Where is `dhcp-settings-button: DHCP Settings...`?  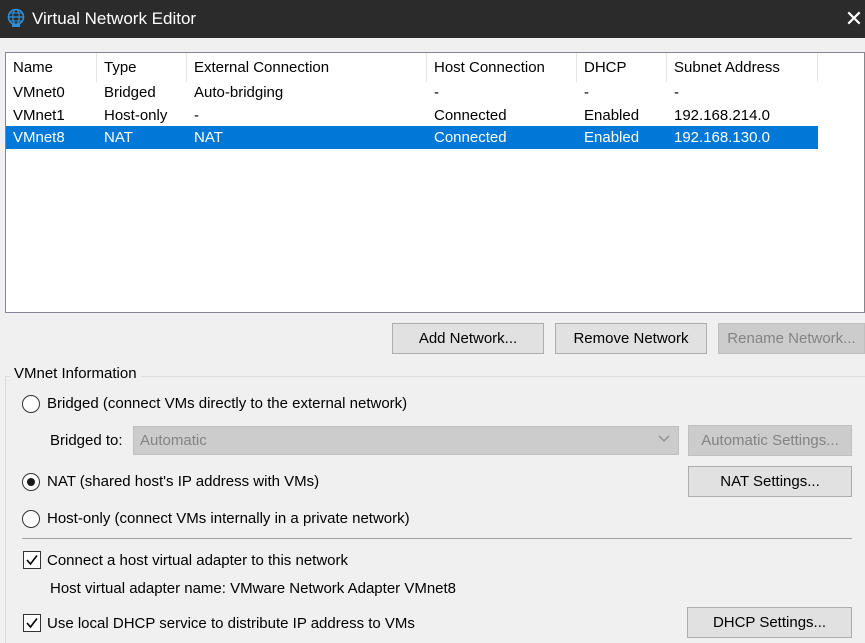 dhcp-settings-button: DHCP Settings... is located at coordinates (769, 622).